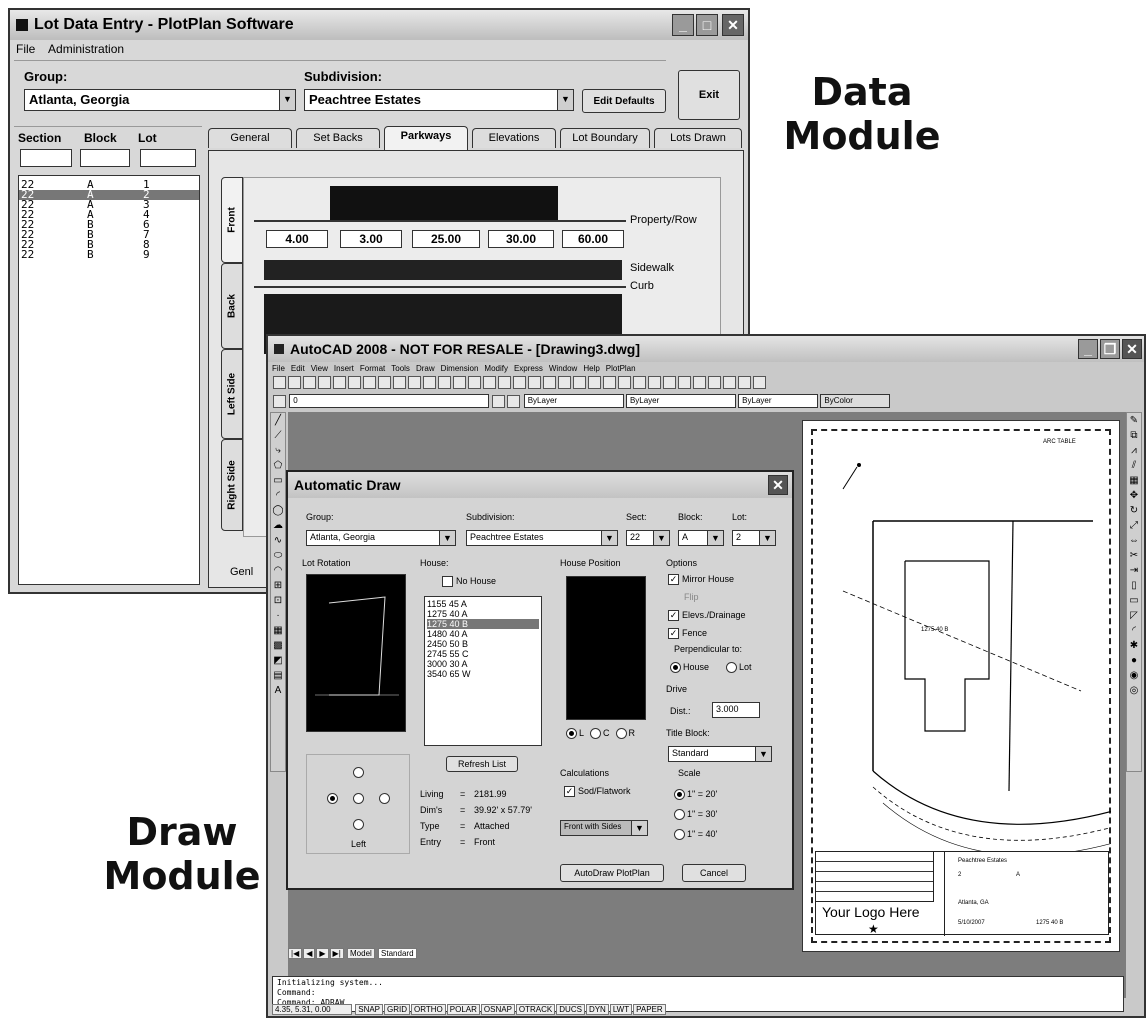 Image resolution: width=1148 pixels, height=1020 pixels. Describe the element at coordinates (309, 382) in the screenshot. I see `save-icon` at that location.